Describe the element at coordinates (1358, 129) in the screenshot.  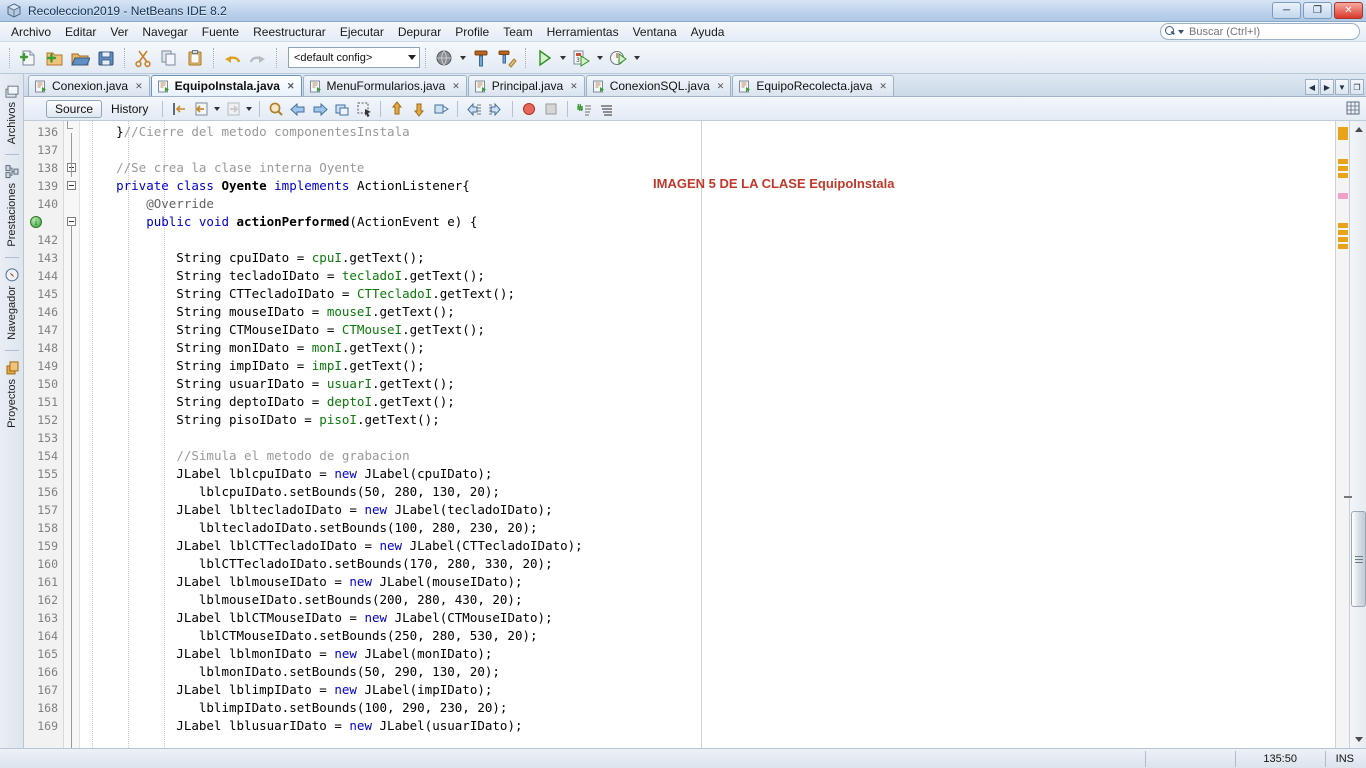
I see `scroll-up-button` at that location.